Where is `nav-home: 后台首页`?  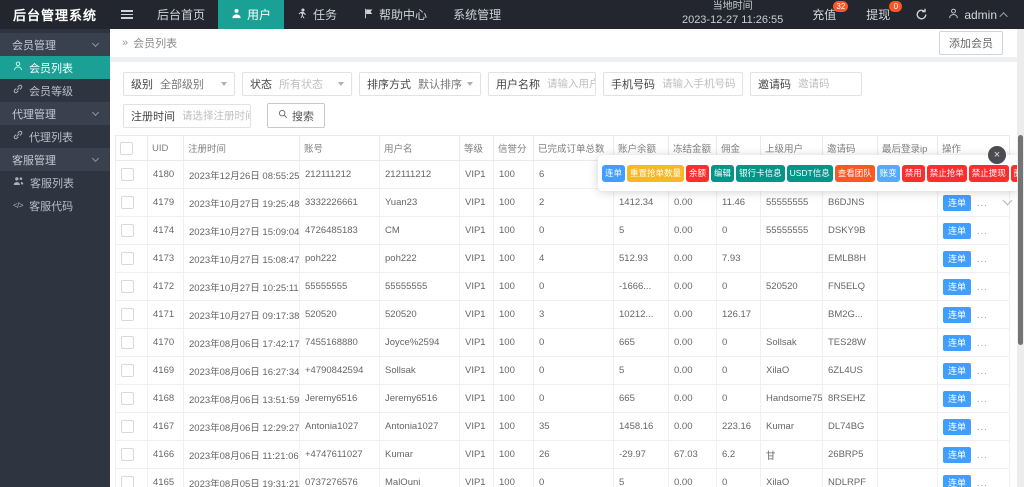 nav-home: 后台首页 is located at coordinates (181, 14).